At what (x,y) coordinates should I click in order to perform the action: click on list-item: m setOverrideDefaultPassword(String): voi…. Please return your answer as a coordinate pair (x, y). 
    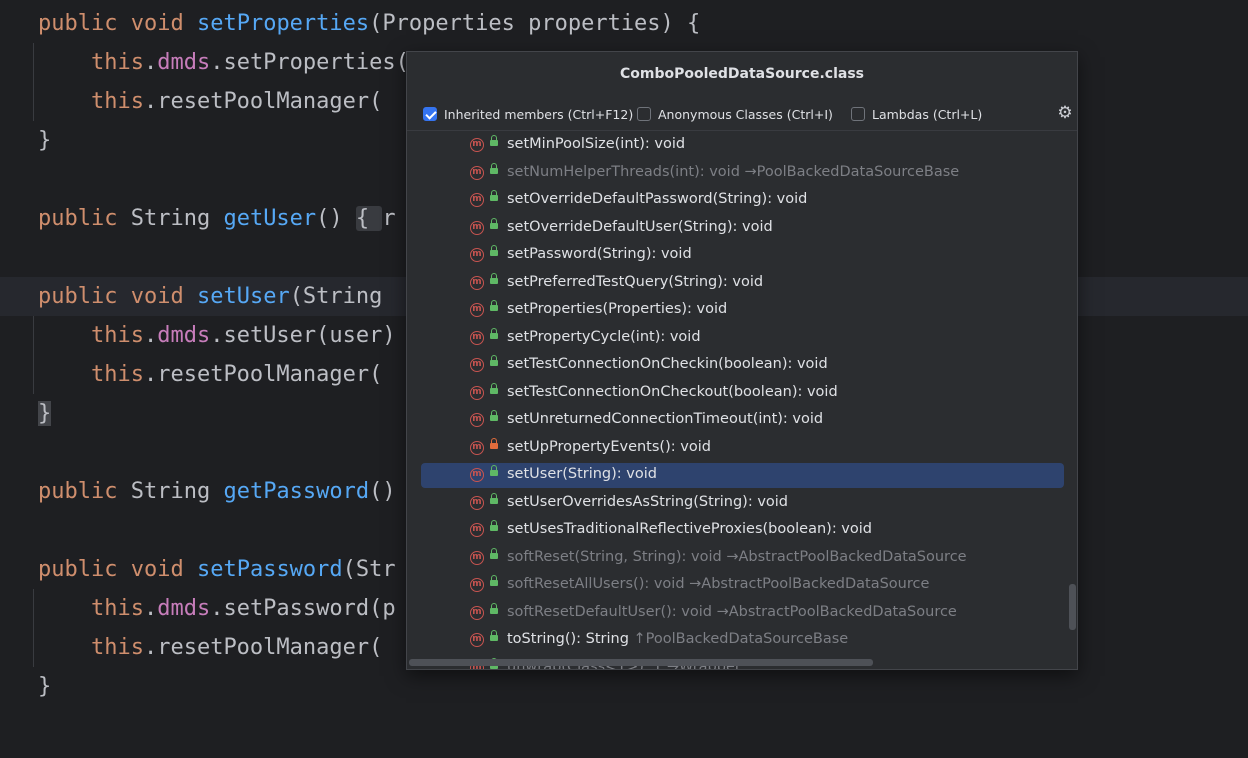
    Looking at the image, I should click on (742, 200).